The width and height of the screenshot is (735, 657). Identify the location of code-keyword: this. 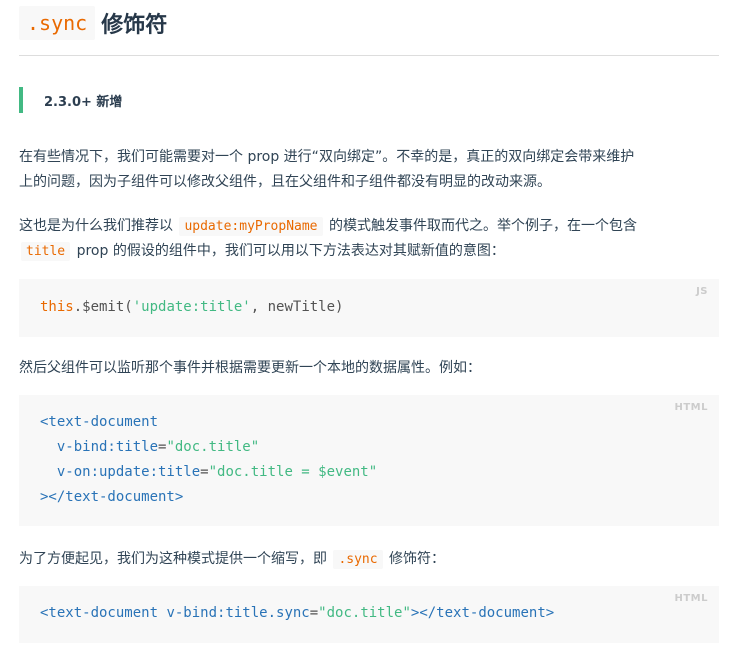
(57, 307).